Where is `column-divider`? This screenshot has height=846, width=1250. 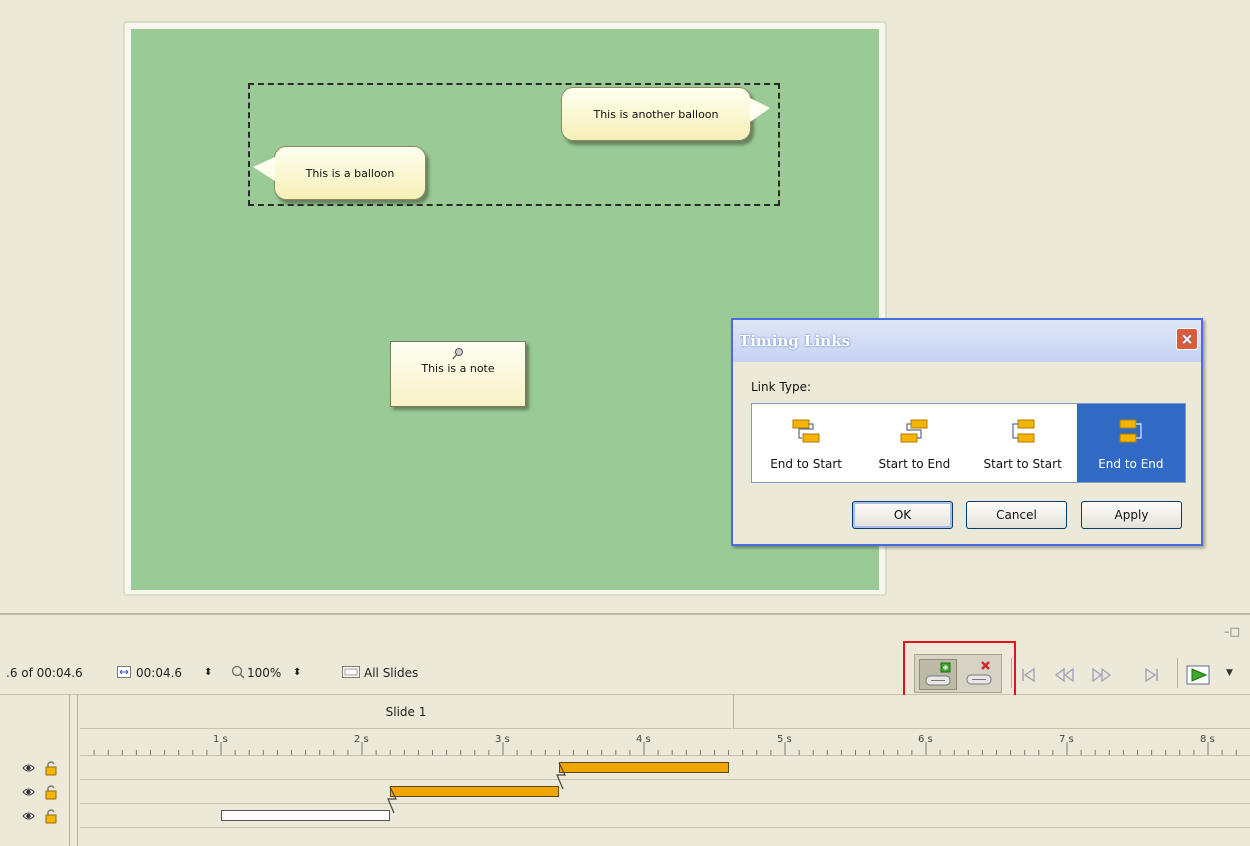
column-divider is located at coordinates (77, 770).